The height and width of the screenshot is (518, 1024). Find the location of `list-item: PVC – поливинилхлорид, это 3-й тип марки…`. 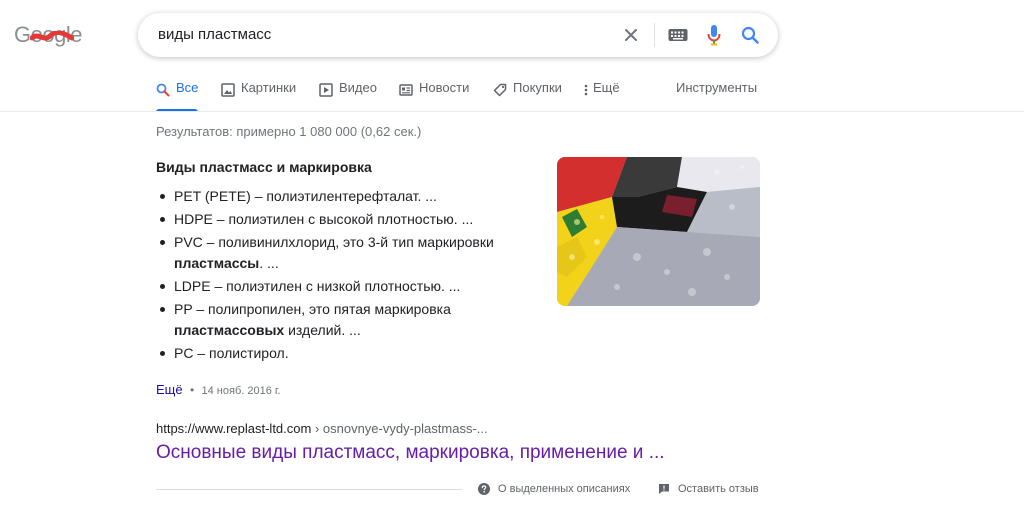

list-item: PVC – поливинилхлорид, это 3-й тип марки… is located at coordinates (352, 253).